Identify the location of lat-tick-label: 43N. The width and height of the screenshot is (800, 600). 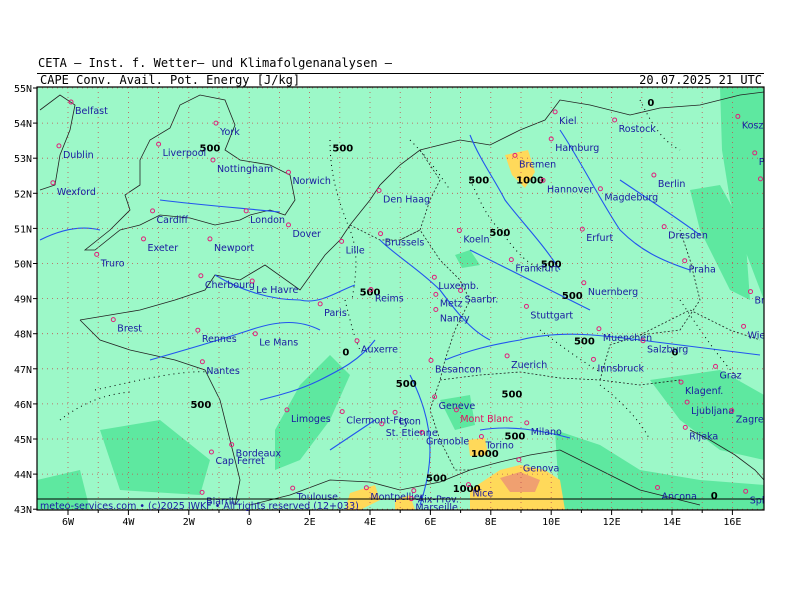
(23, 510).